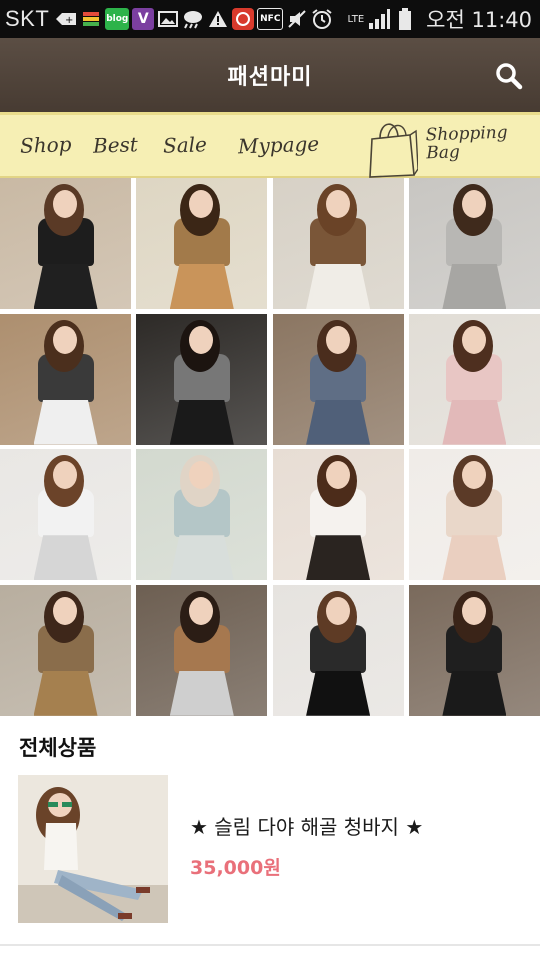 The height and width of the screenshot is (960, 540). Describe the element at coordinates (46, 145) in the screenshot. I see `nav-shop: Shop` at that location.